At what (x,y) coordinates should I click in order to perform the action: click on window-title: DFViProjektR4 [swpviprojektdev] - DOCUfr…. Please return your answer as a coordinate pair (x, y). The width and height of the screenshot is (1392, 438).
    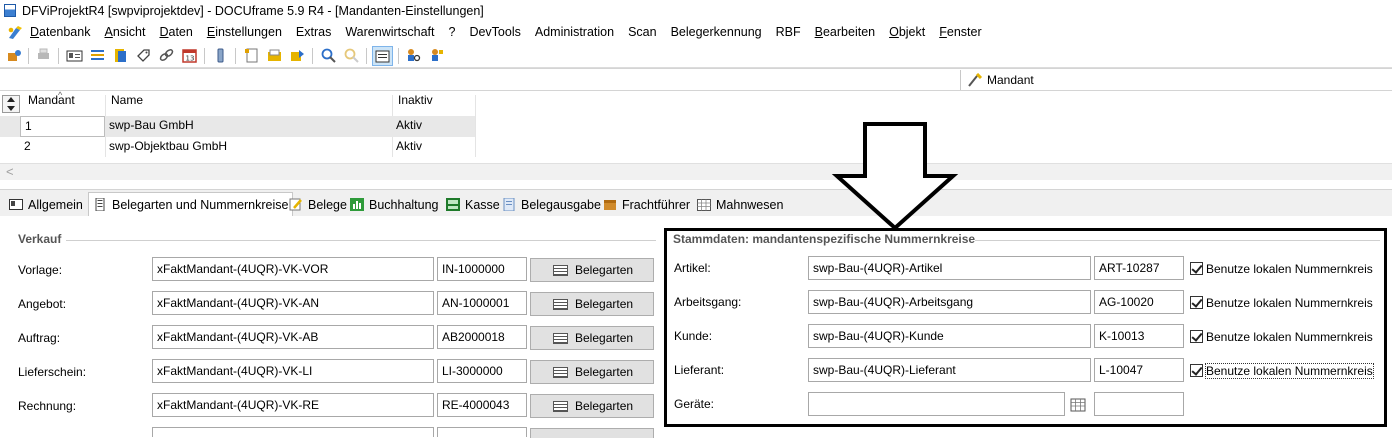
    Looking at the image, I should click on (253, 11).